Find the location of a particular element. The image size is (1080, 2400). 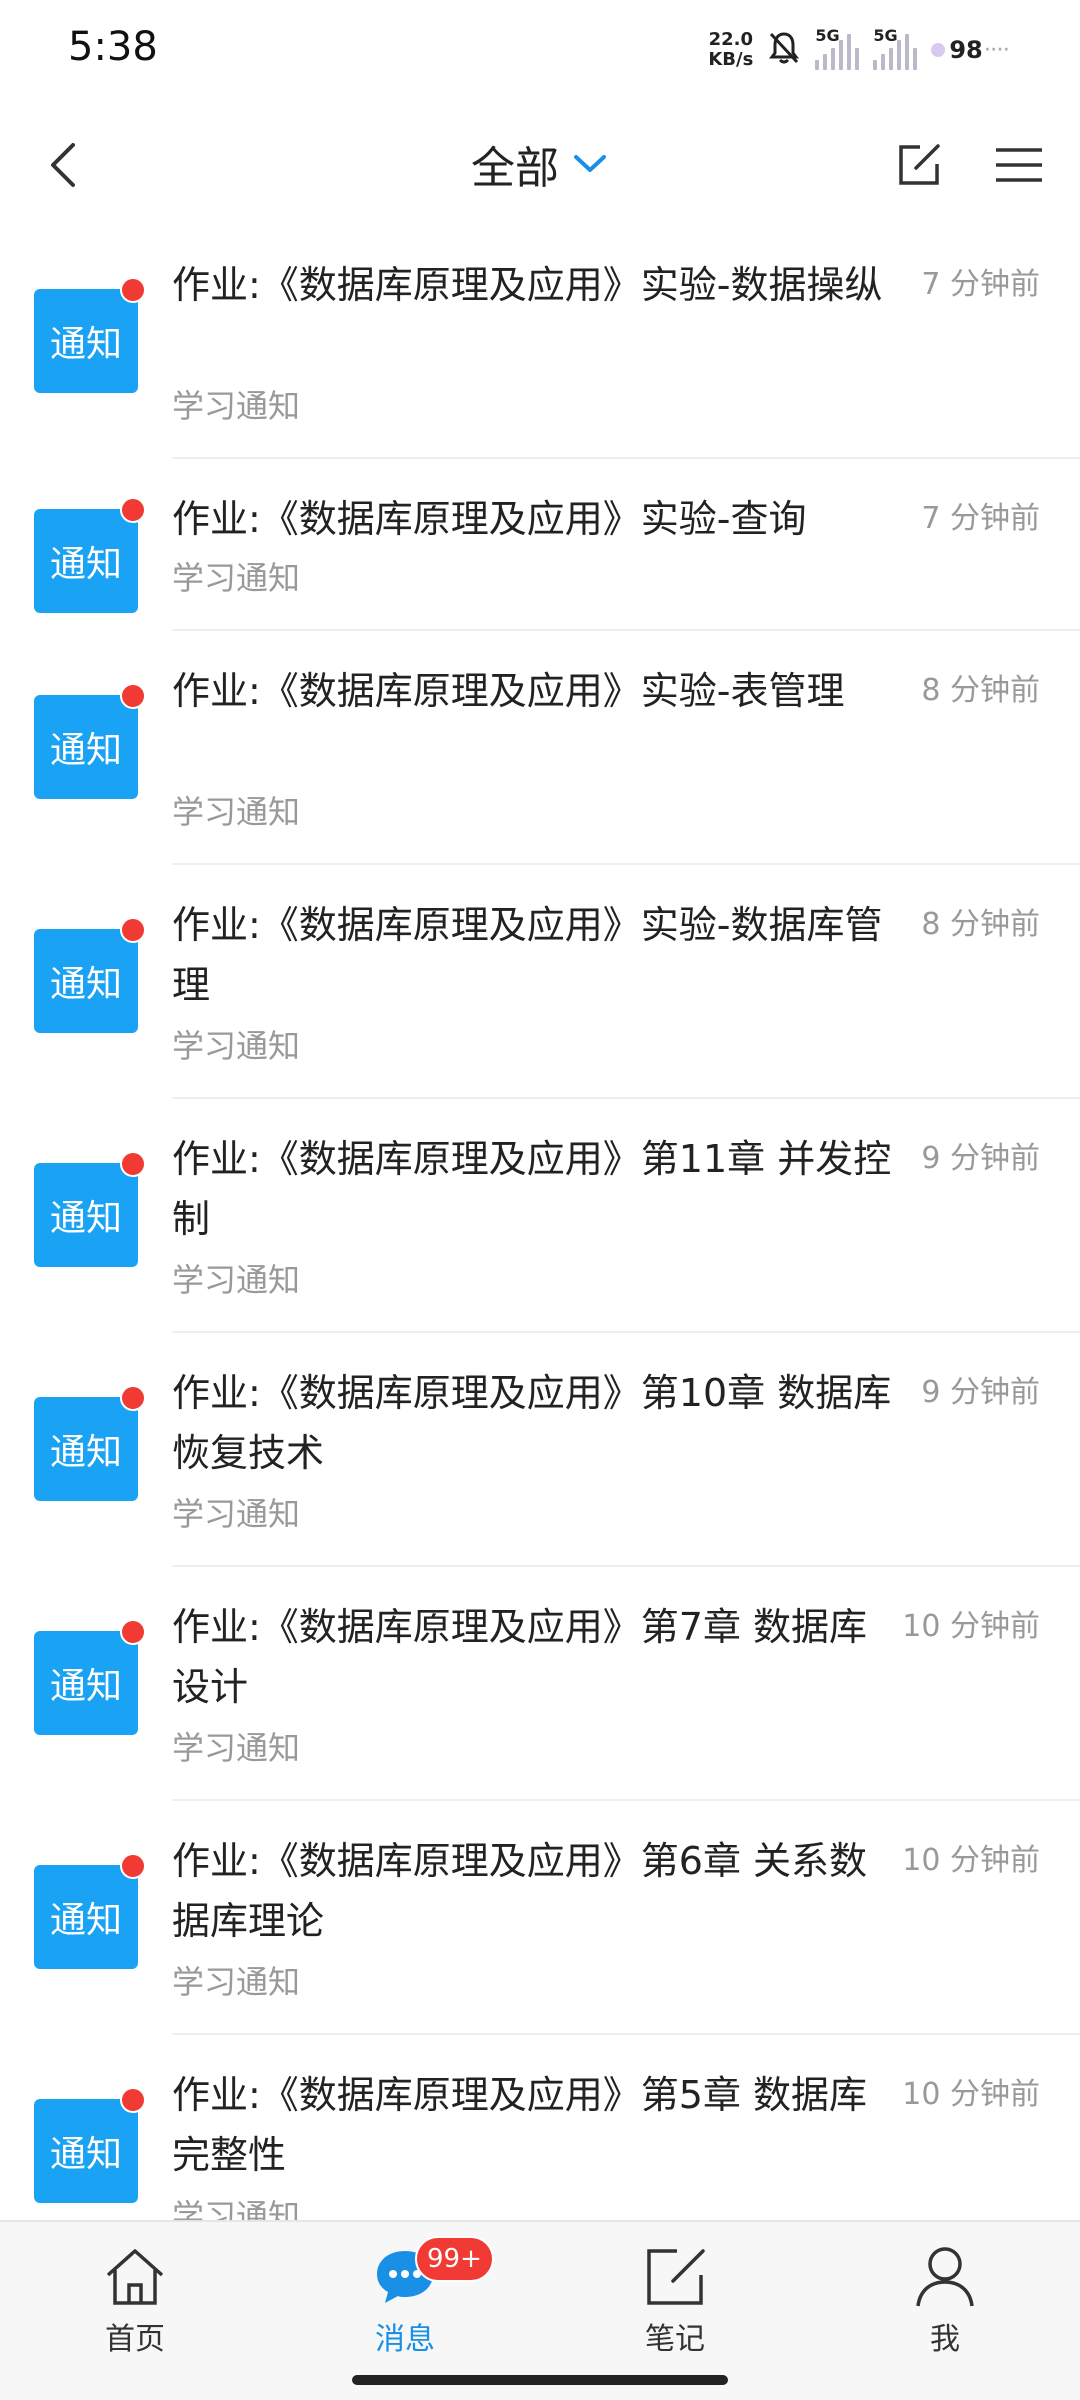

notification-title: 作业:《数据库原理及应用》第7章 数据库设计 is located at coordinates (520, 1657).